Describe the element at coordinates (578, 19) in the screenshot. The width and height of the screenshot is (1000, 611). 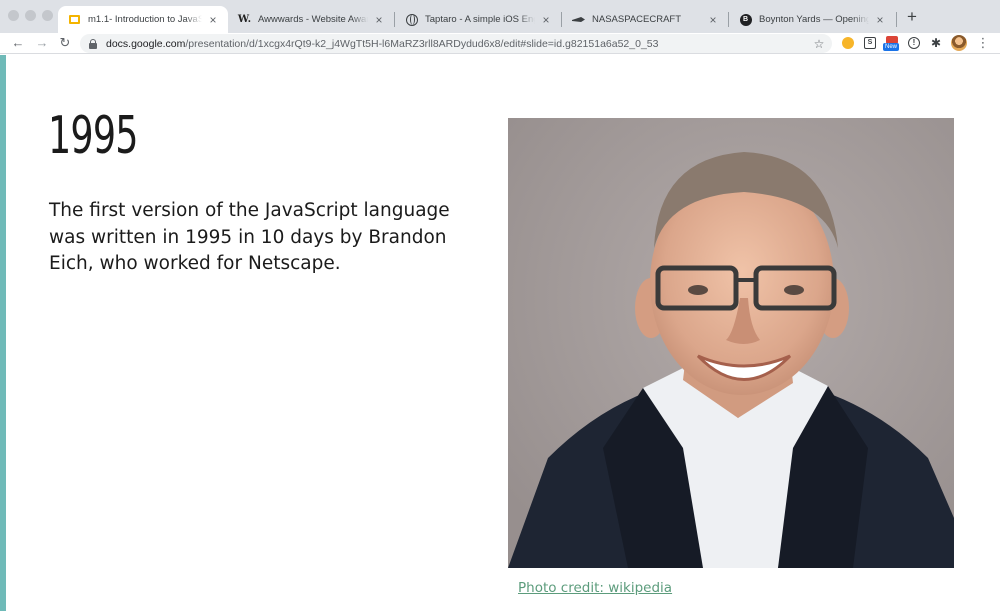
I see `shuttle-icon` at that location.